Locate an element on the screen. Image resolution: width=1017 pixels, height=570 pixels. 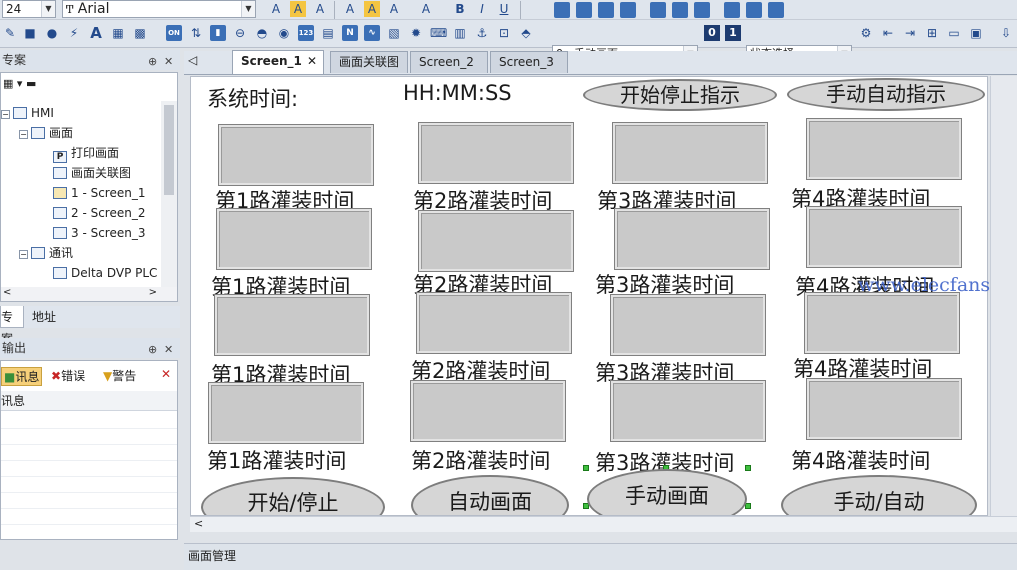
layers-icon: ⬘ is located at coordinates (526, 33).